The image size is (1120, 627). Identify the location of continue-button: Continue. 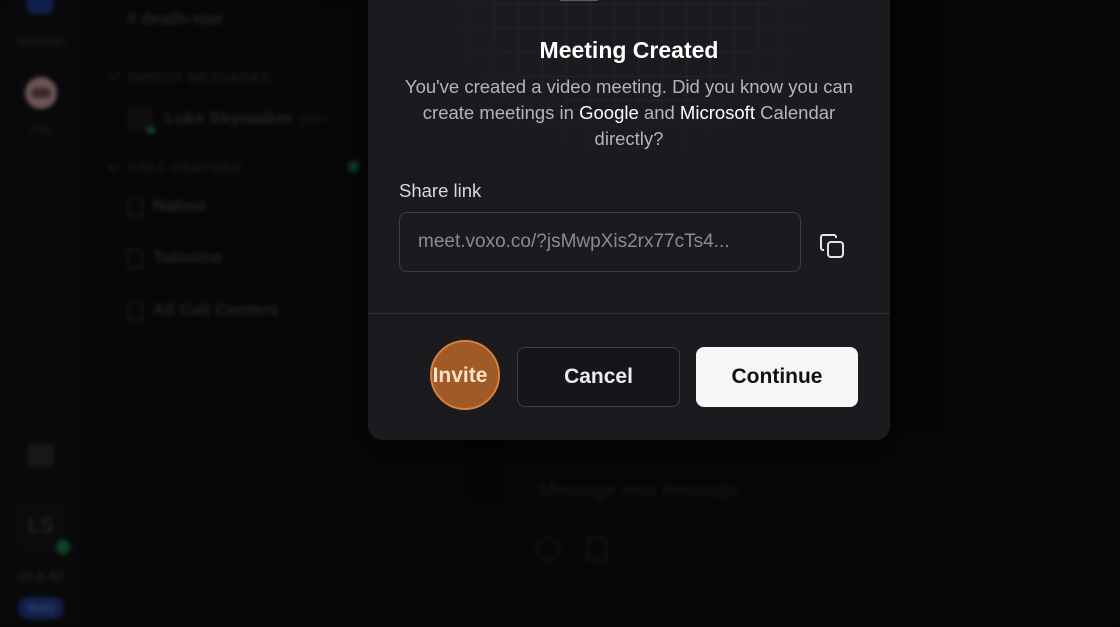
(777, 377).